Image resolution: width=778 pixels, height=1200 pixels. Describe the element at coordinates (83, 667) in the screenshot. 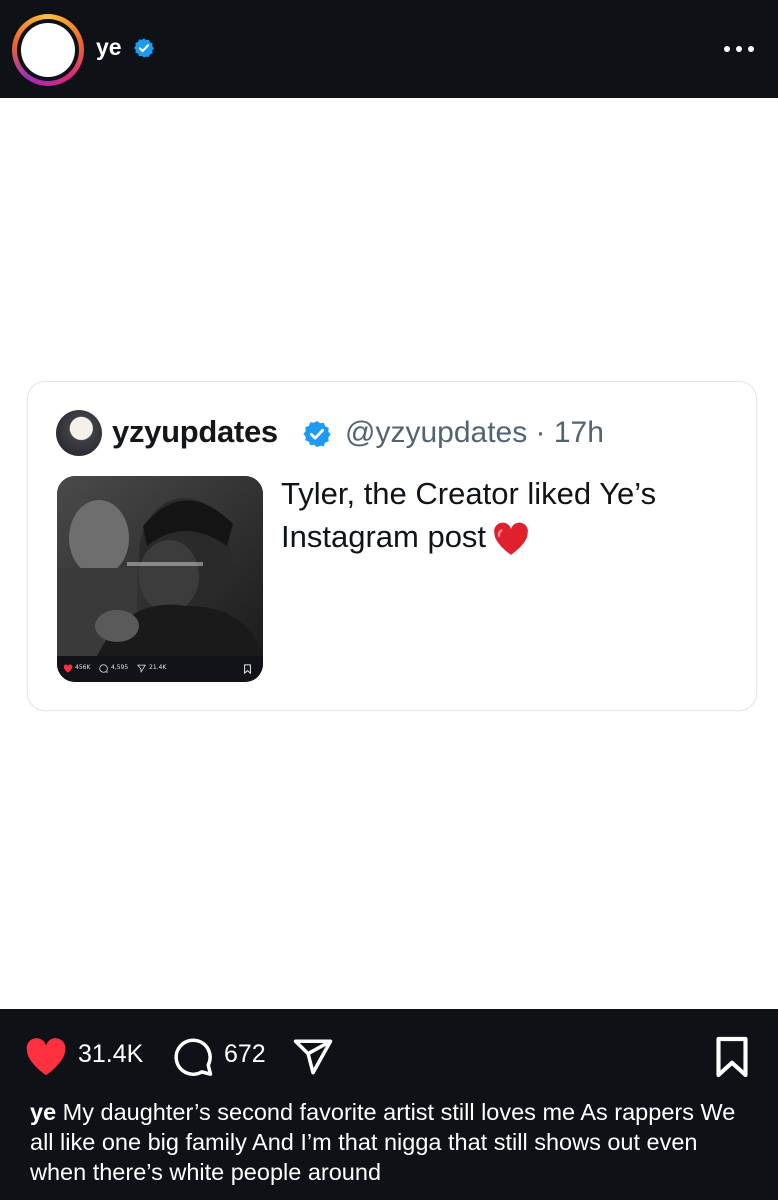

I see `thumbnail-likes: 456K` at that location.